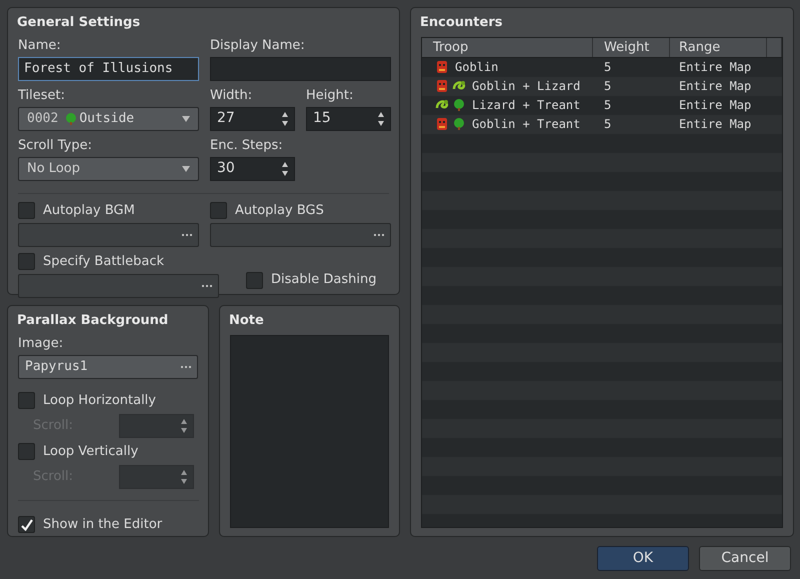 The image size is (800, 579). What do you see at coordinates (602, 67) in the screenshot?
I see `table-row: Goblin 5 Entire Map` at bounding box center [602, 67].